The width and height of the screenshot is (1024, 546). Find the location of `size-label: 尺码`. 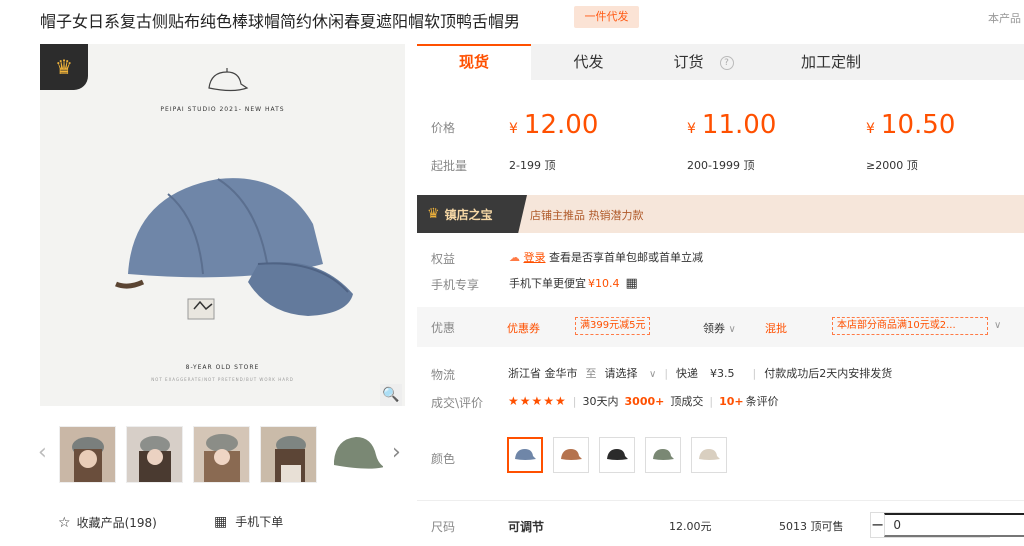

size-label: 尺码 is located at coordinates (443, 527).